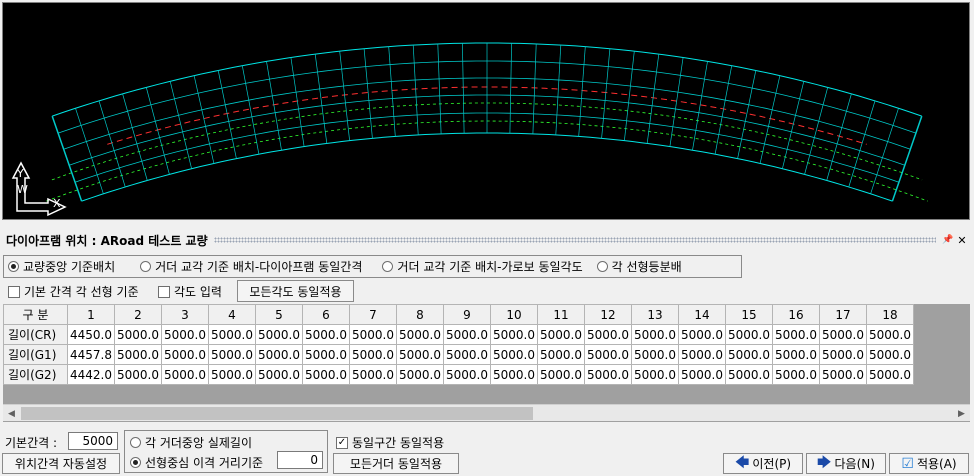 This screenshot has height=476, width=974. What do you see at coordinates (639, 266) in the screenshot?
I see `radio-alignment-equal-split: 각 선형등분배` at bounding box center [639, 266].